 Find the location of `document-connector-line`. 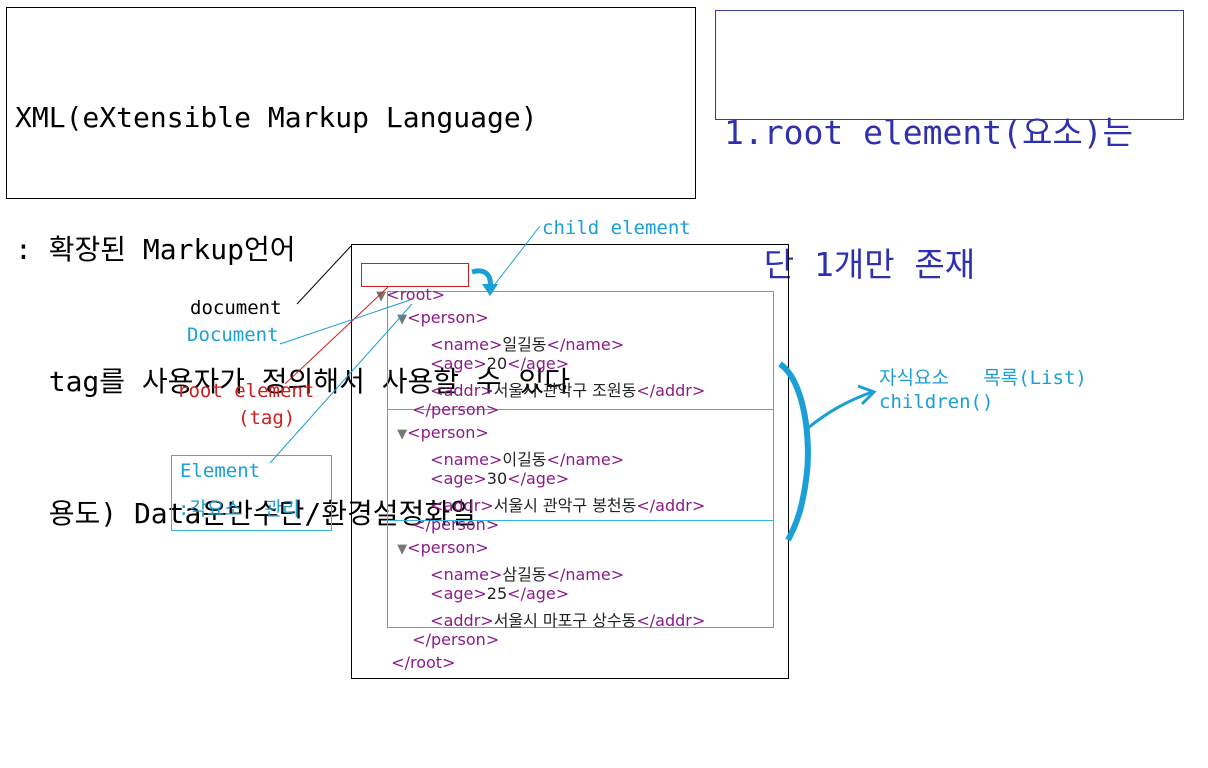

document-connector-line is located at coordinates (324, 275).